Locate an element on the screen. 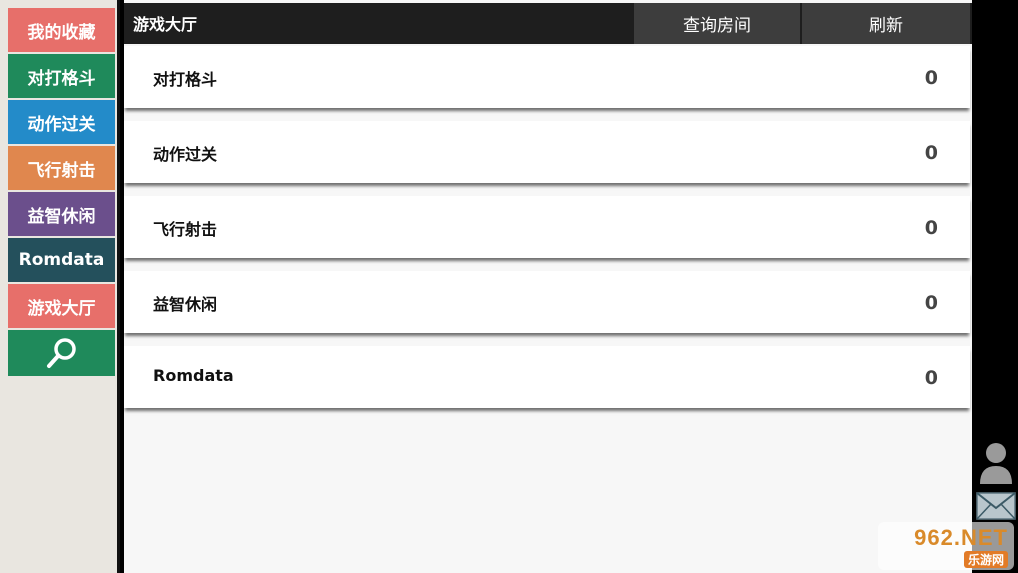 Image resolution: width=1018 pixels, height=573 pixels. watermark-logo: 962.NET 乐游网 is located at coordinates (946, 546).